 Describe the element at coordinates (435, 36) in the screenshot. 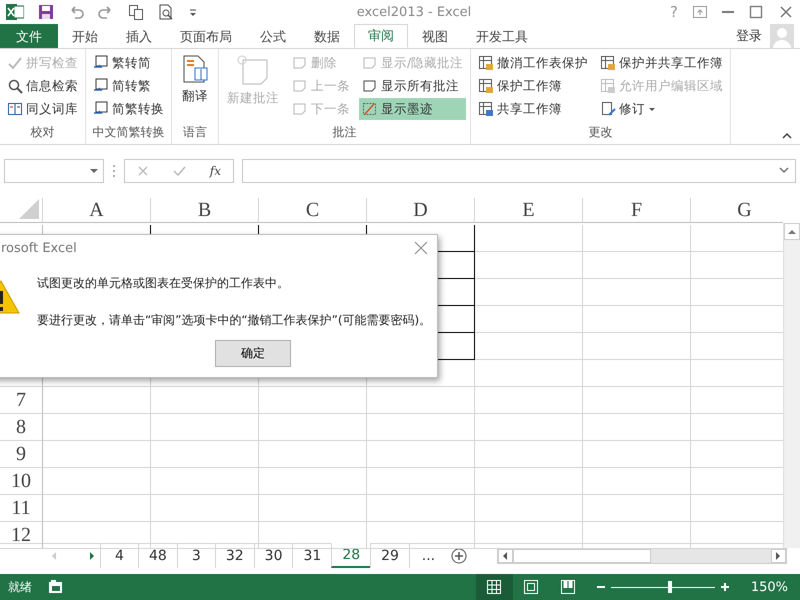

I see `ribbon-tab: 视图` at that location.